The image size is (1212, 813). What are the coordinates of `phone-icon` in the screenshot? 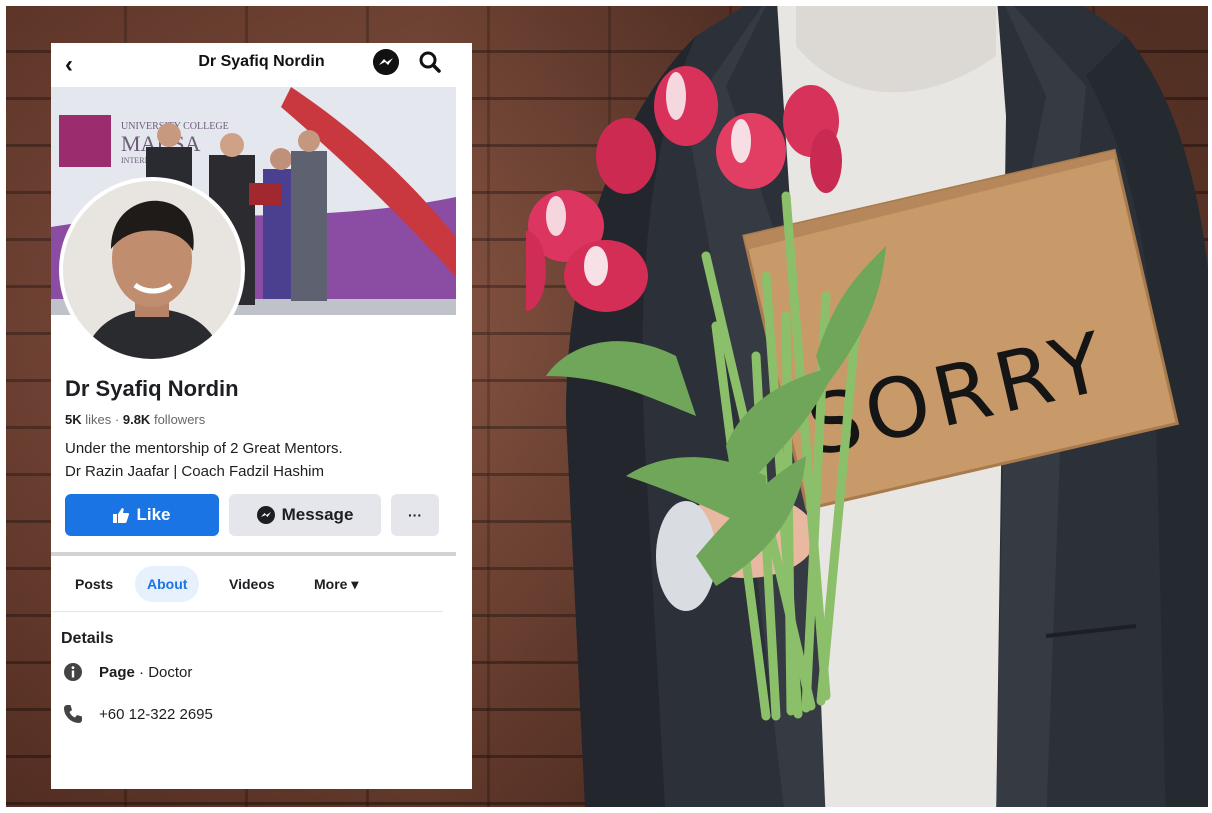 It's located at (73, 714).